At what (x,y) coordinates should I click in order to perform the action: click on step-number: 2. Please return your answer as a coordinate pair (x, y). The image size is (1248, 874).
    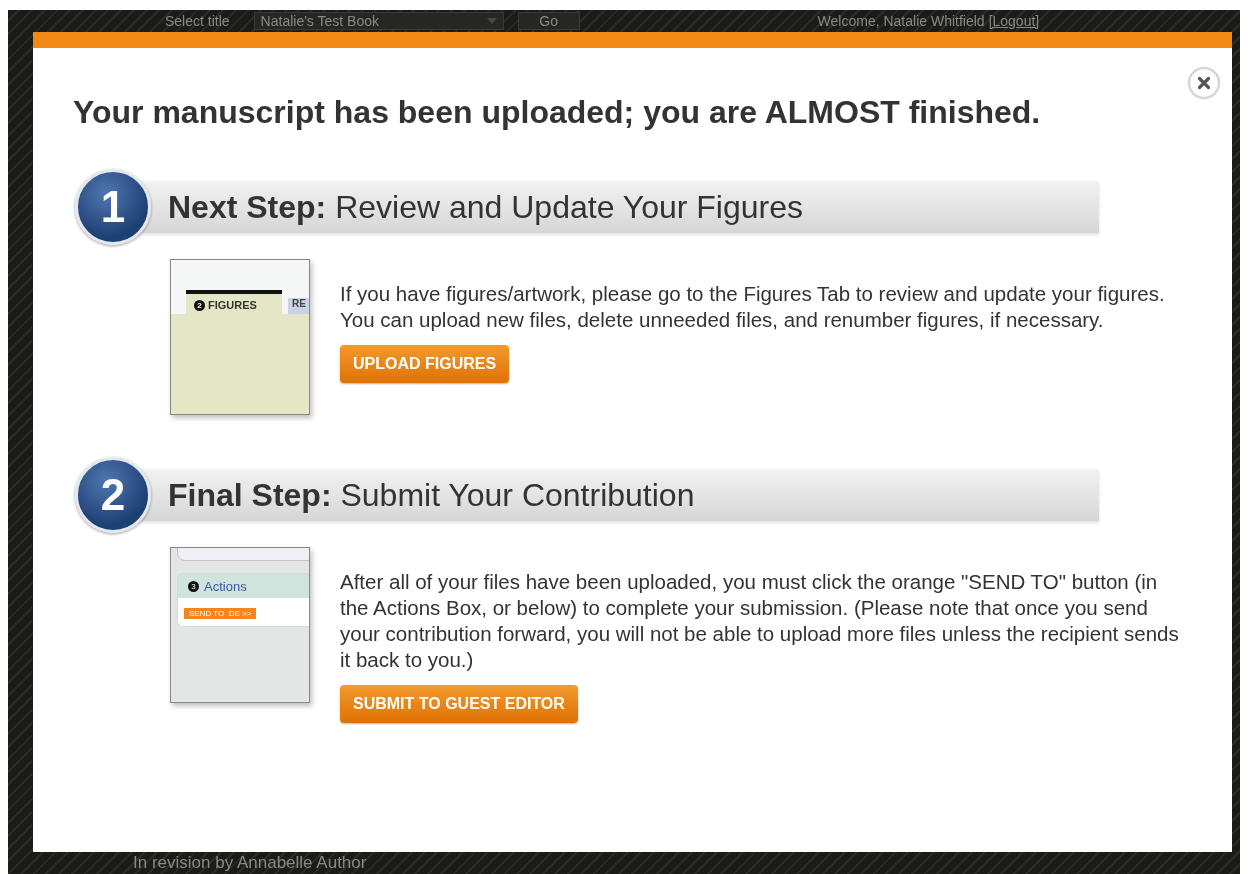
    Looking at the image, I should click on (113, 495).